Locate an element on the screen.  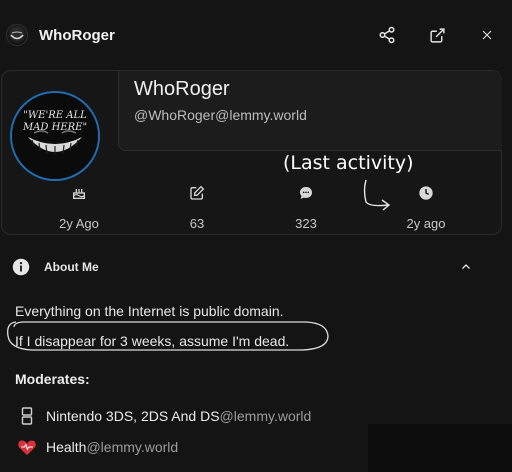
gamepad-icon is located at coordinates (27, 416).